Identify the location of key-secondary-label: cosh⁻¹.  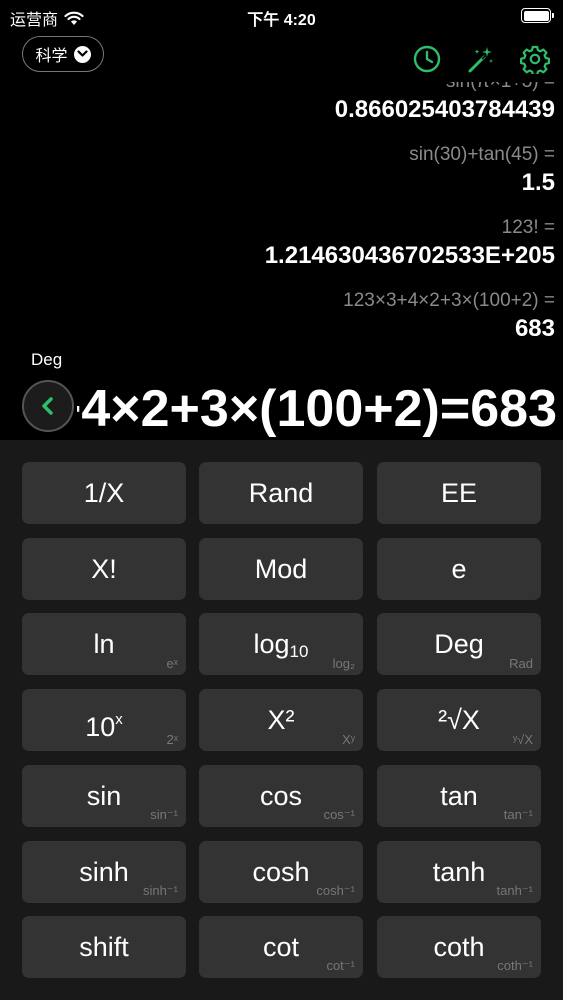
(335, 890).